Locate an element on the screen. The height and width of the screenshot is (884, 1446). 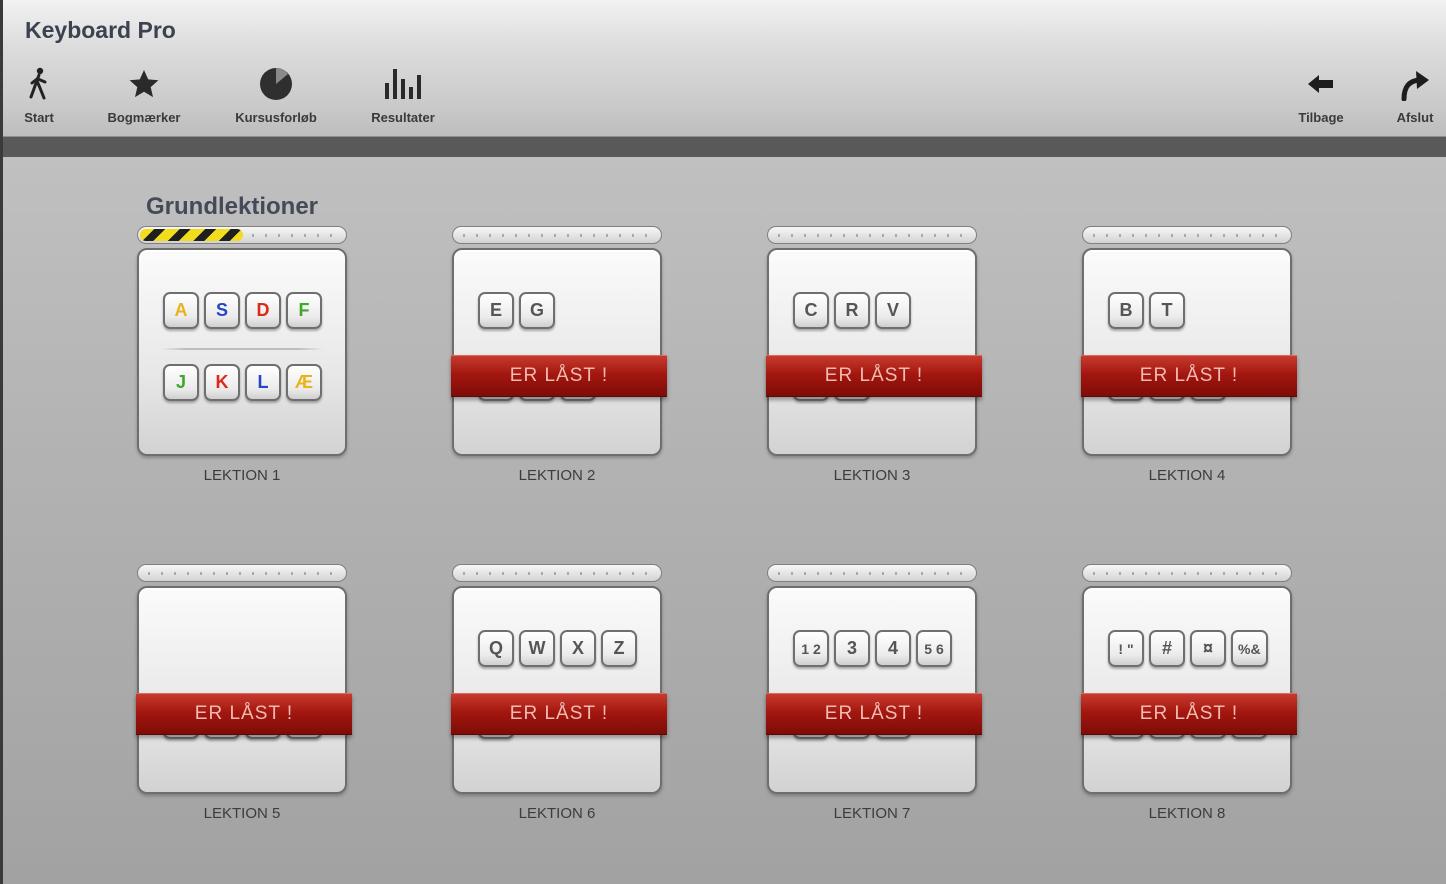
keycap: L is located at coordinates (263, 382).